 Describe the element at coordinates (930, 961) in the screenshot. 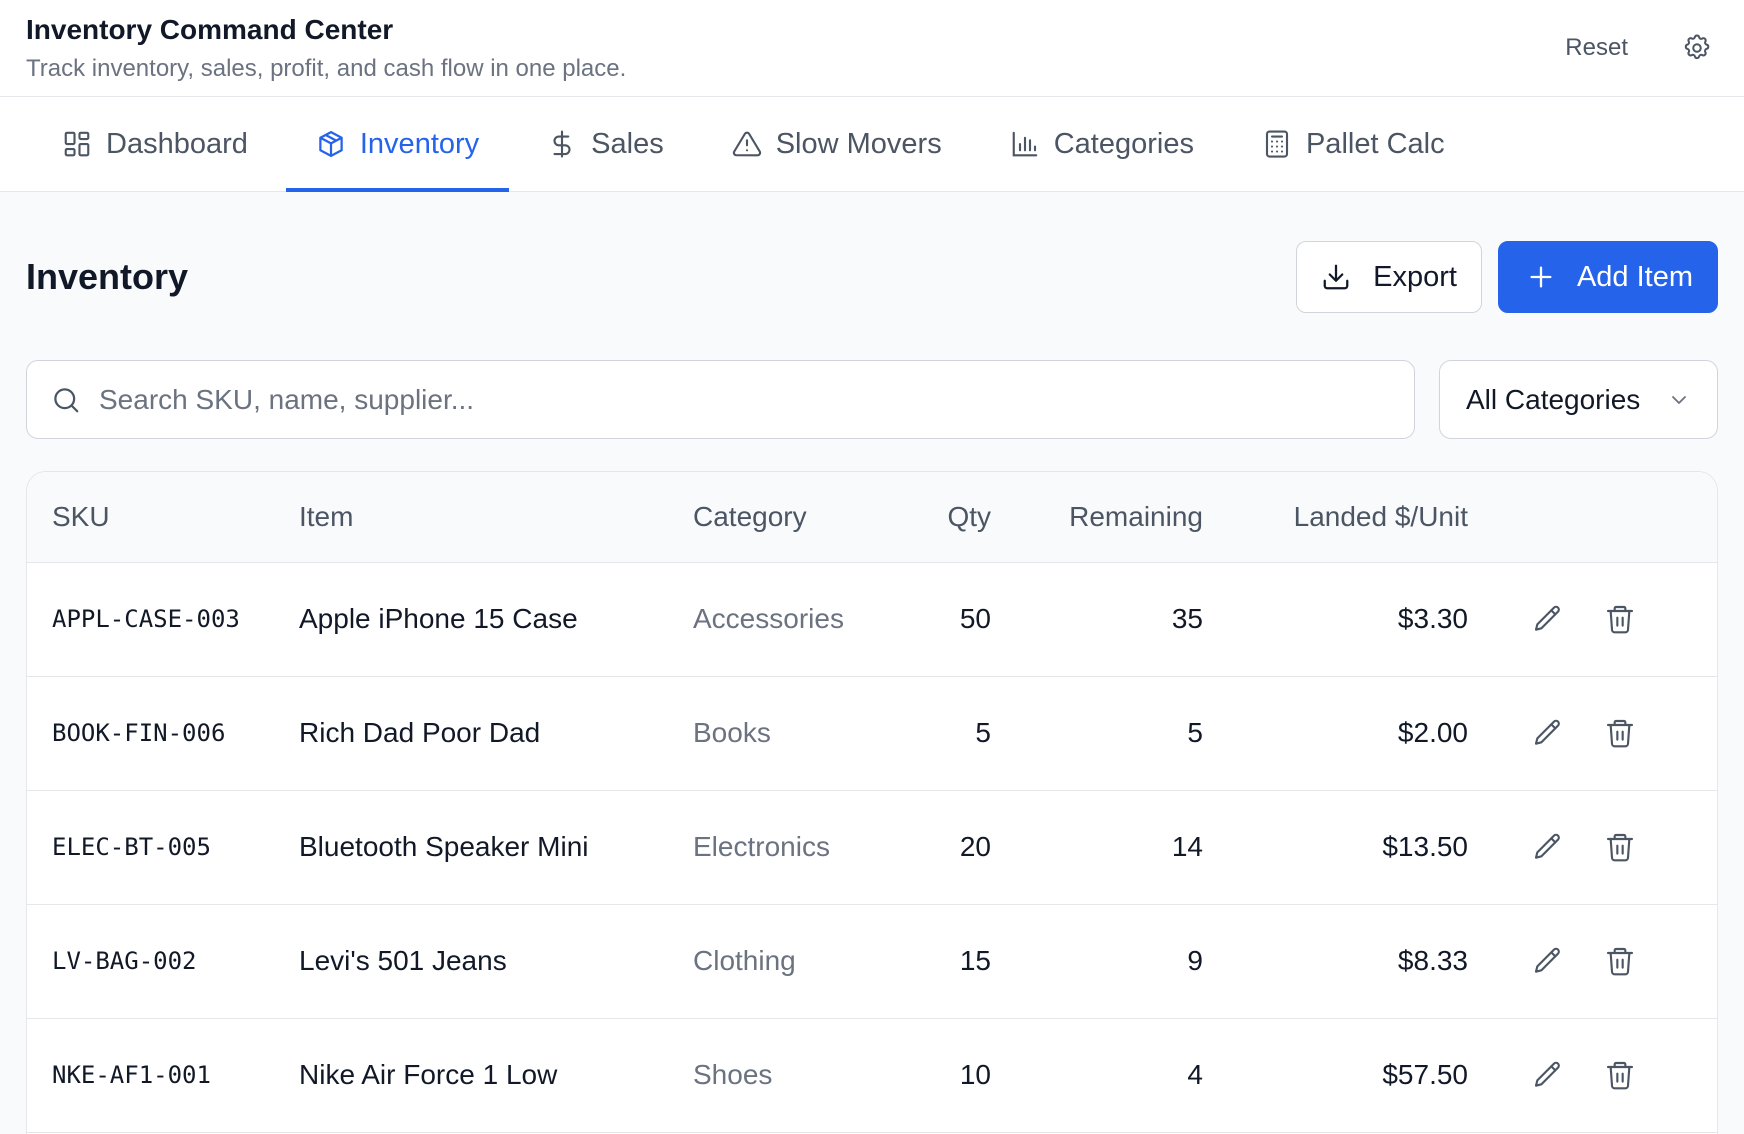

I see `cell-qty: 15` at that location.